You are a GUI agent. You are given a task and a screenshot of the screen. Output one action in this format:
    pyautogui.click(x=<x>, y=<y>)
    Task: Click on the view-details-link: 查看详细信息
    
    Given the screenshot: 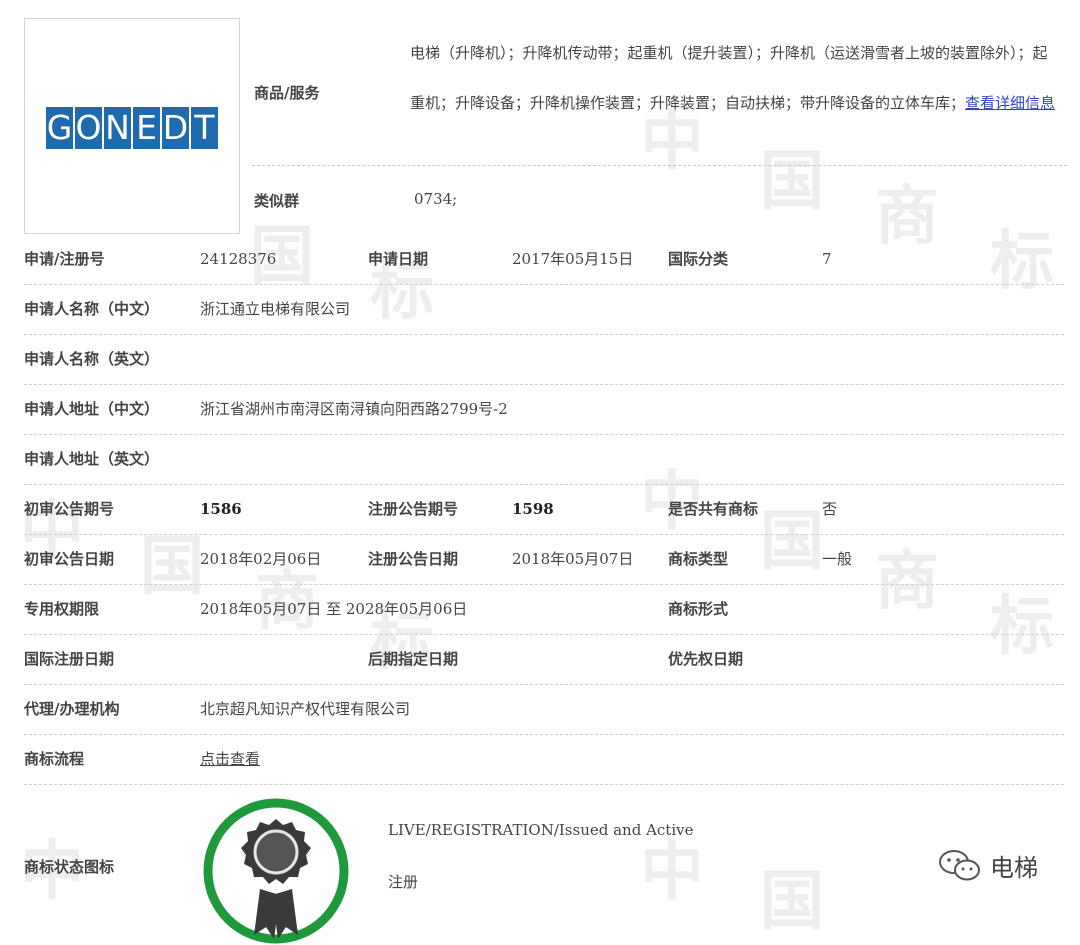 What is the action you would take?
    pyautogui.click(x=1010, y=103)
    